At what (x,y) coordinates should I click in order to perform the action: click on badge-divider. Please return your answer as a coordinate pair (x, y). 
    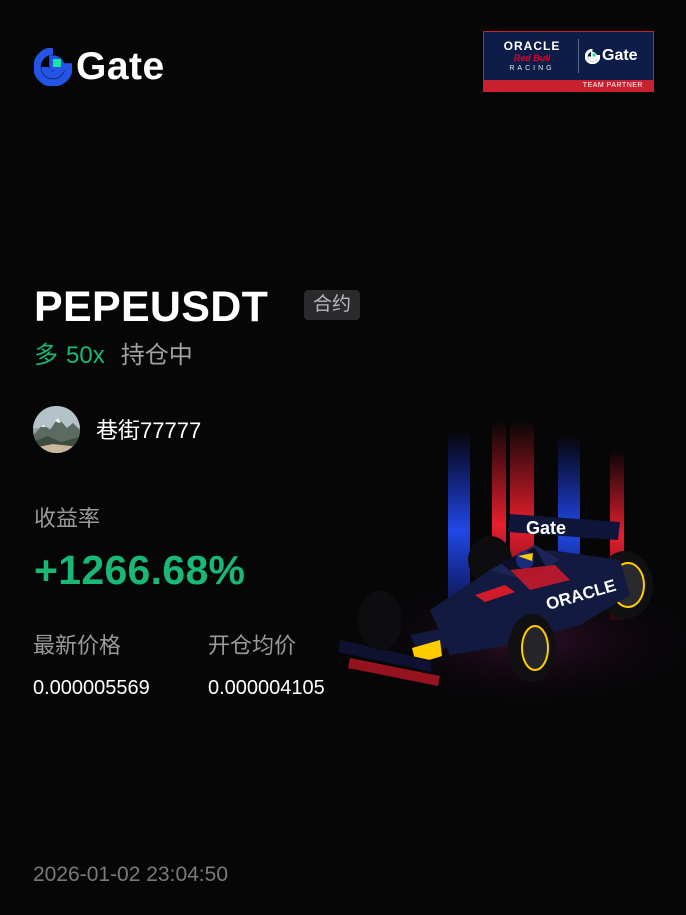
    Looking at the image, I should click on (578, 56).